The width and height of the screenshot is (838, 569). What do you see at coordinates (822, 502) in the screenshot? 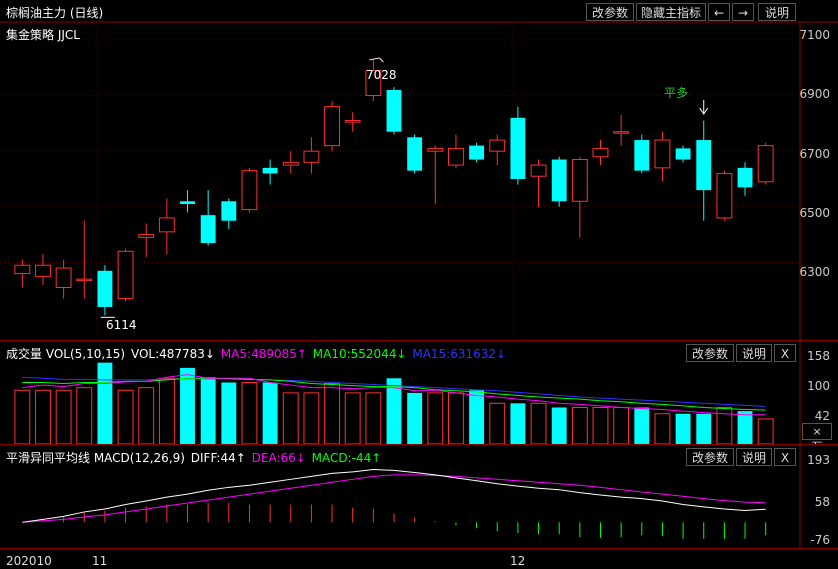
I see `macd-tick-58: 58` at bounding box center [822, 502].